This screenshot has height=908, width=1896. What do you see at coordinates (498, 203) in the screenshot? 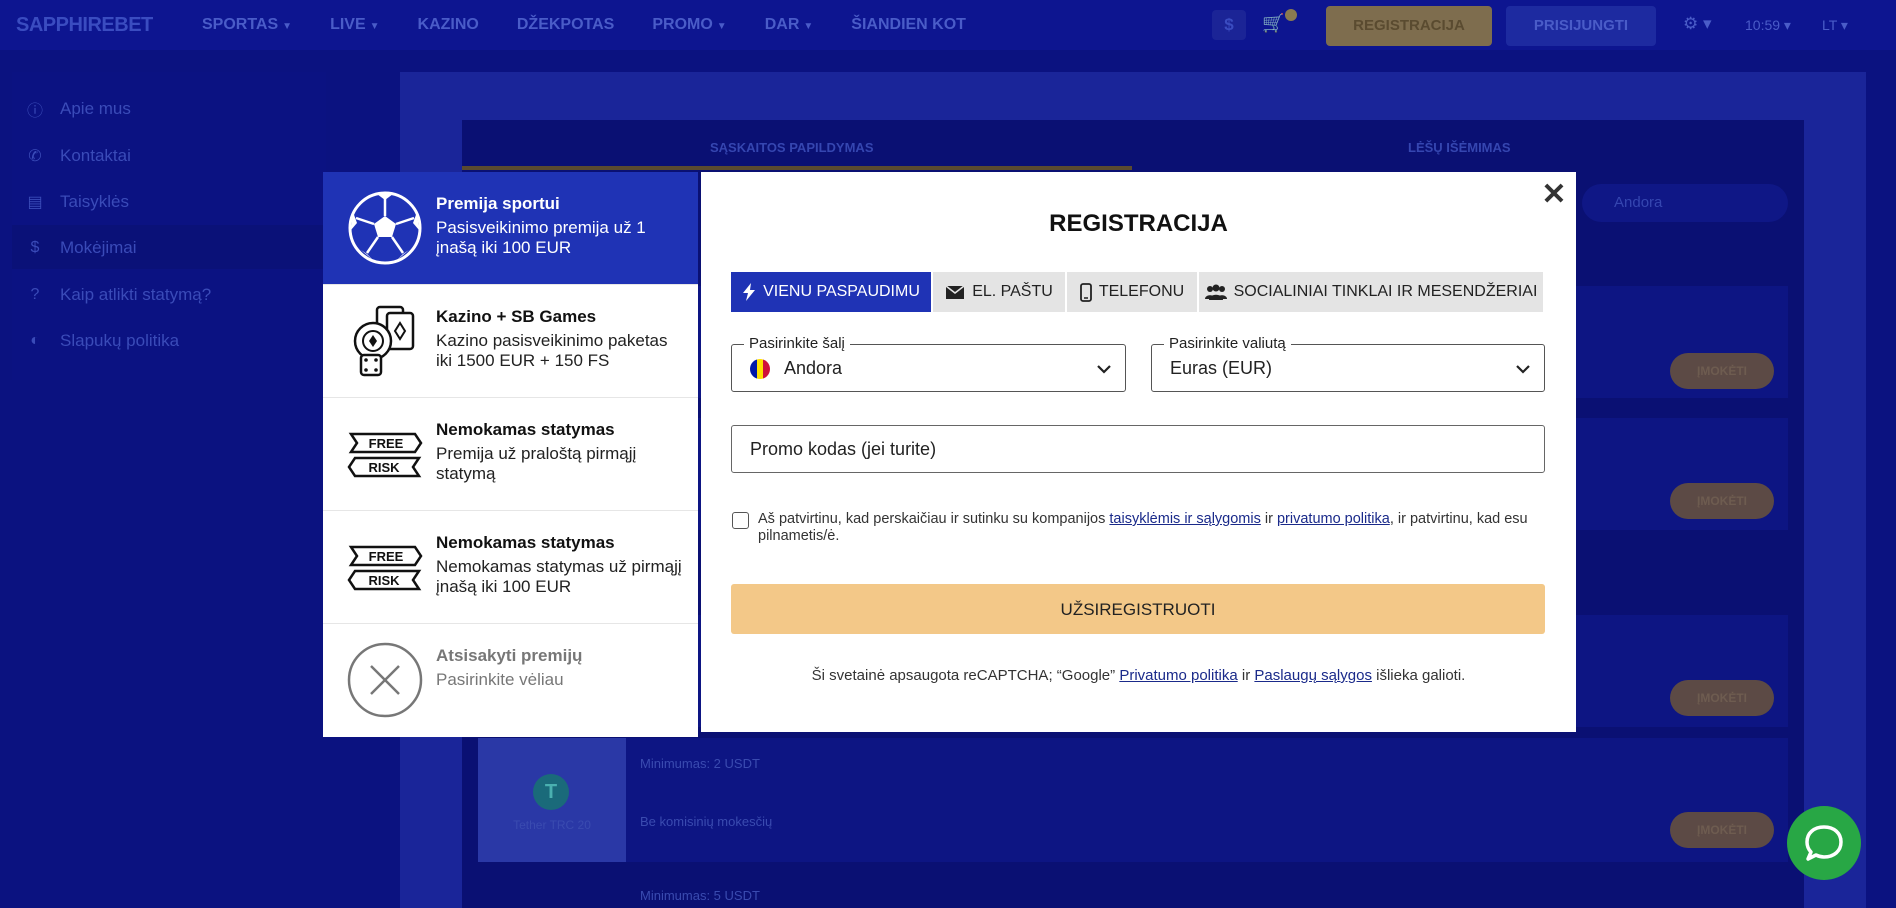
I see `bonus-title: Premija sportui` at bounding box center [498, 203].